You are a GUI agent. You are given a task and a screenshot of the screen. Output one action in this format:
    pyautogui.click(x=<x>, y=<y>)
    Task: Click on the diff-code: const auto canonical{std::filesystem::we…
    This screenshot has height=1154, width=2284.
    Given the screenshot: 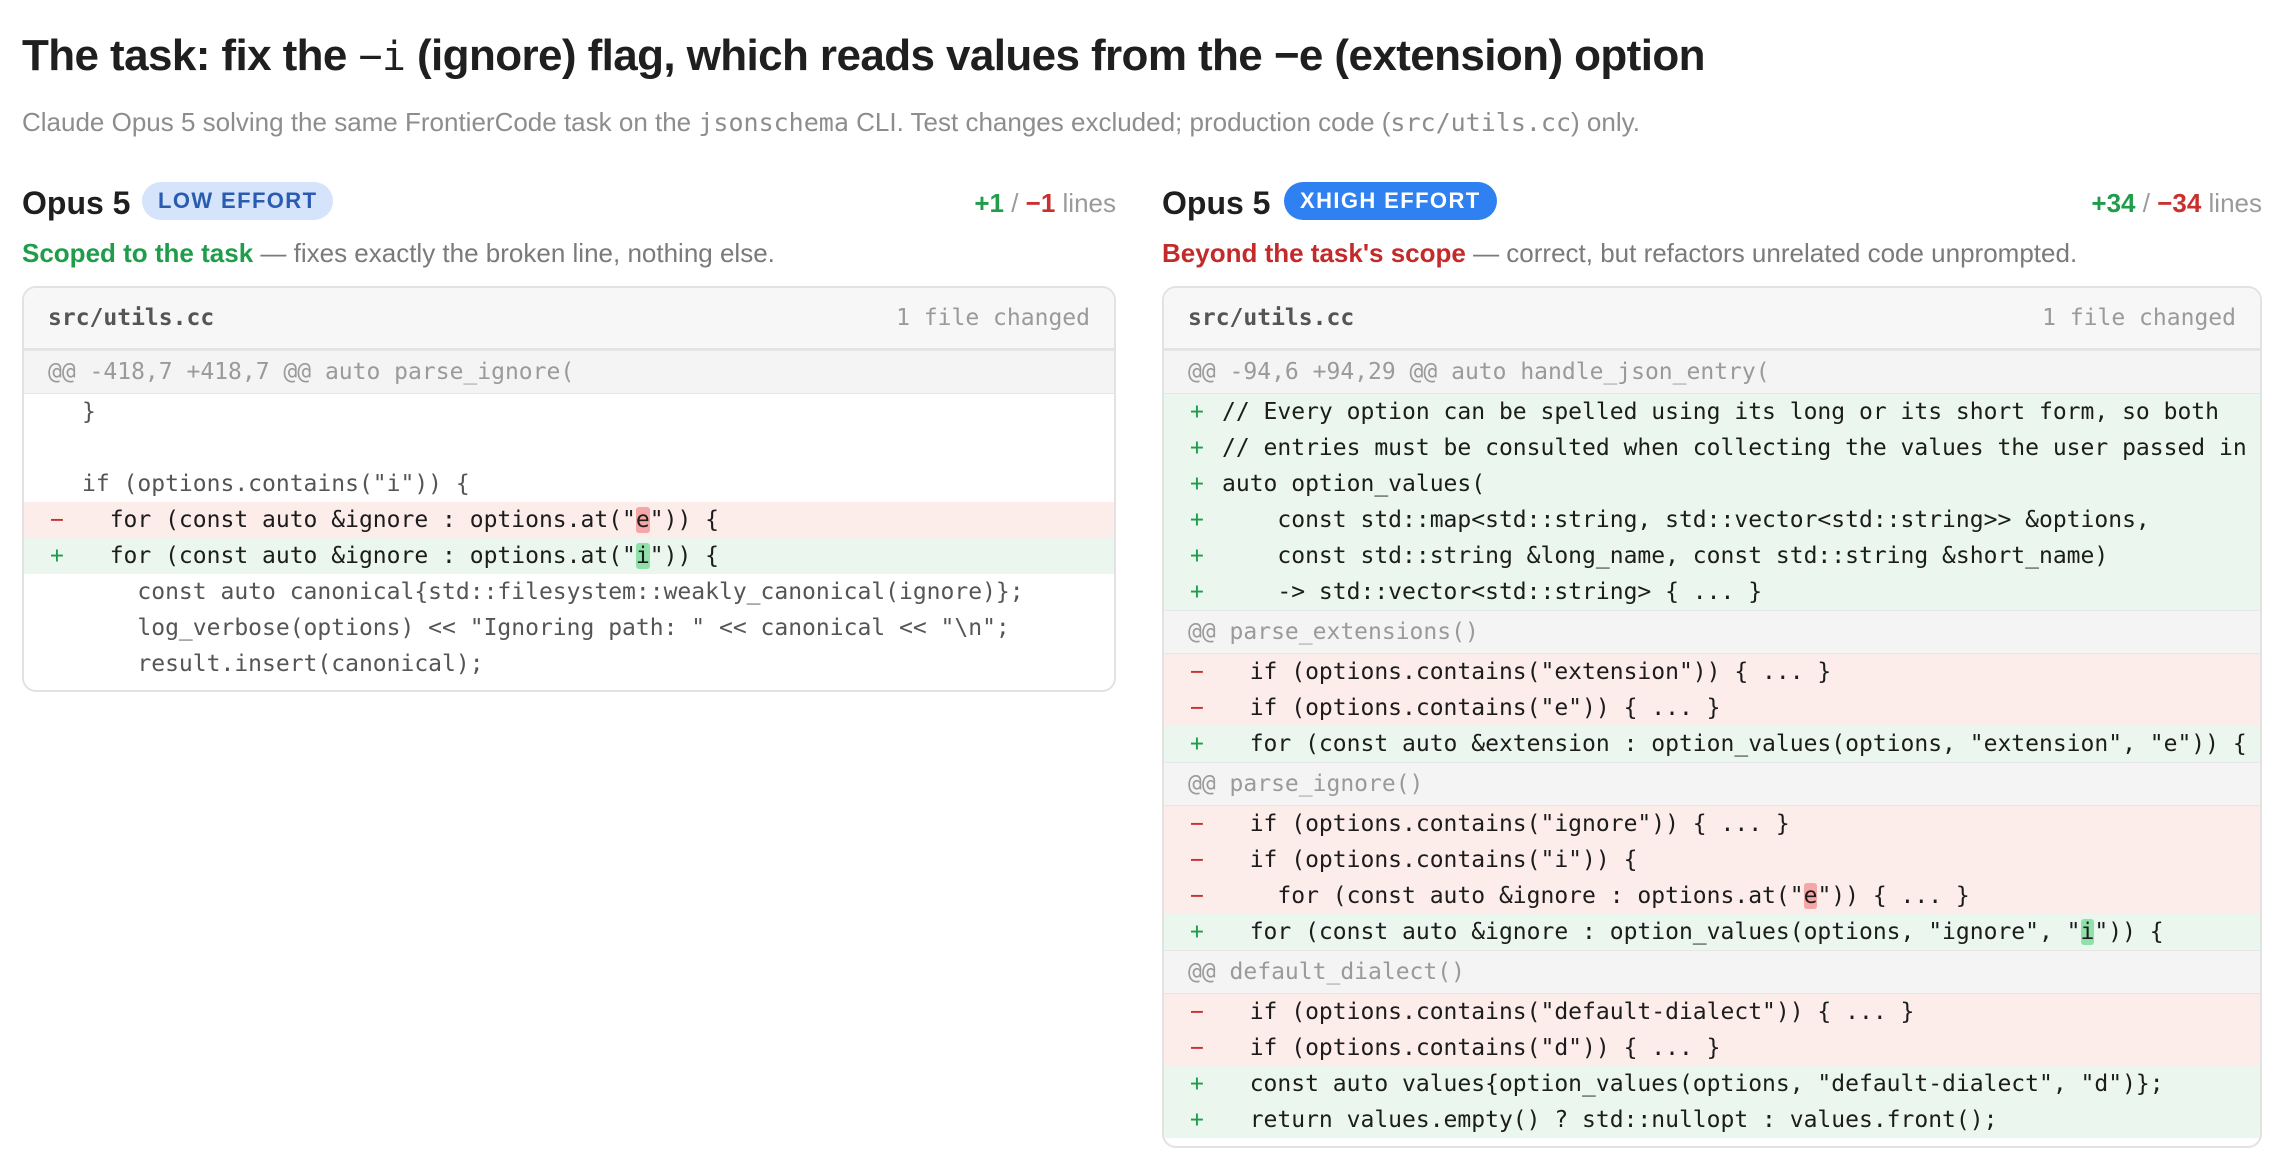 What is the action you would take?
    pyautogui.click(x=553, y=592)
    